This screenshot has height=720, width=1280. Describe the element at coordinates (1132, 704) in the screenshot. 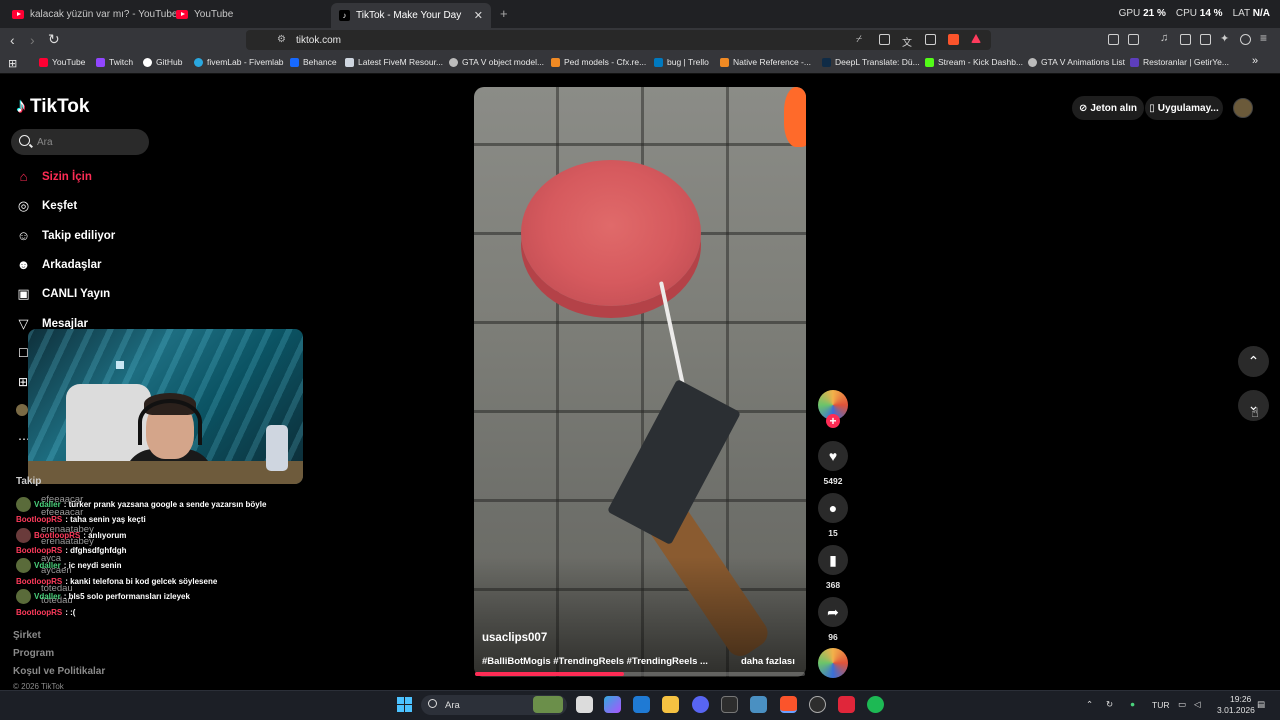

I see `microphone-icon: ●` at that location.